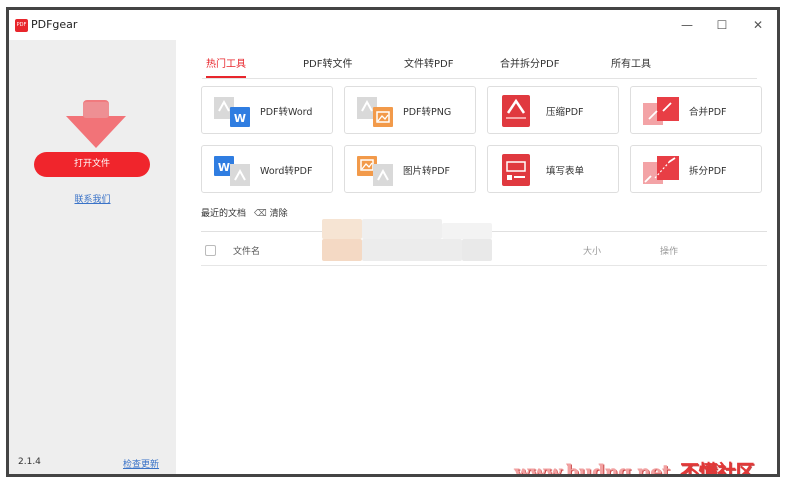 The width and height of the screenshot is (786, 485). What do you see at coordinates (428, 62) in the screenshot?
I see `tab-file-to-pdf: 文件转PDF` at bounding box center [428, 62].